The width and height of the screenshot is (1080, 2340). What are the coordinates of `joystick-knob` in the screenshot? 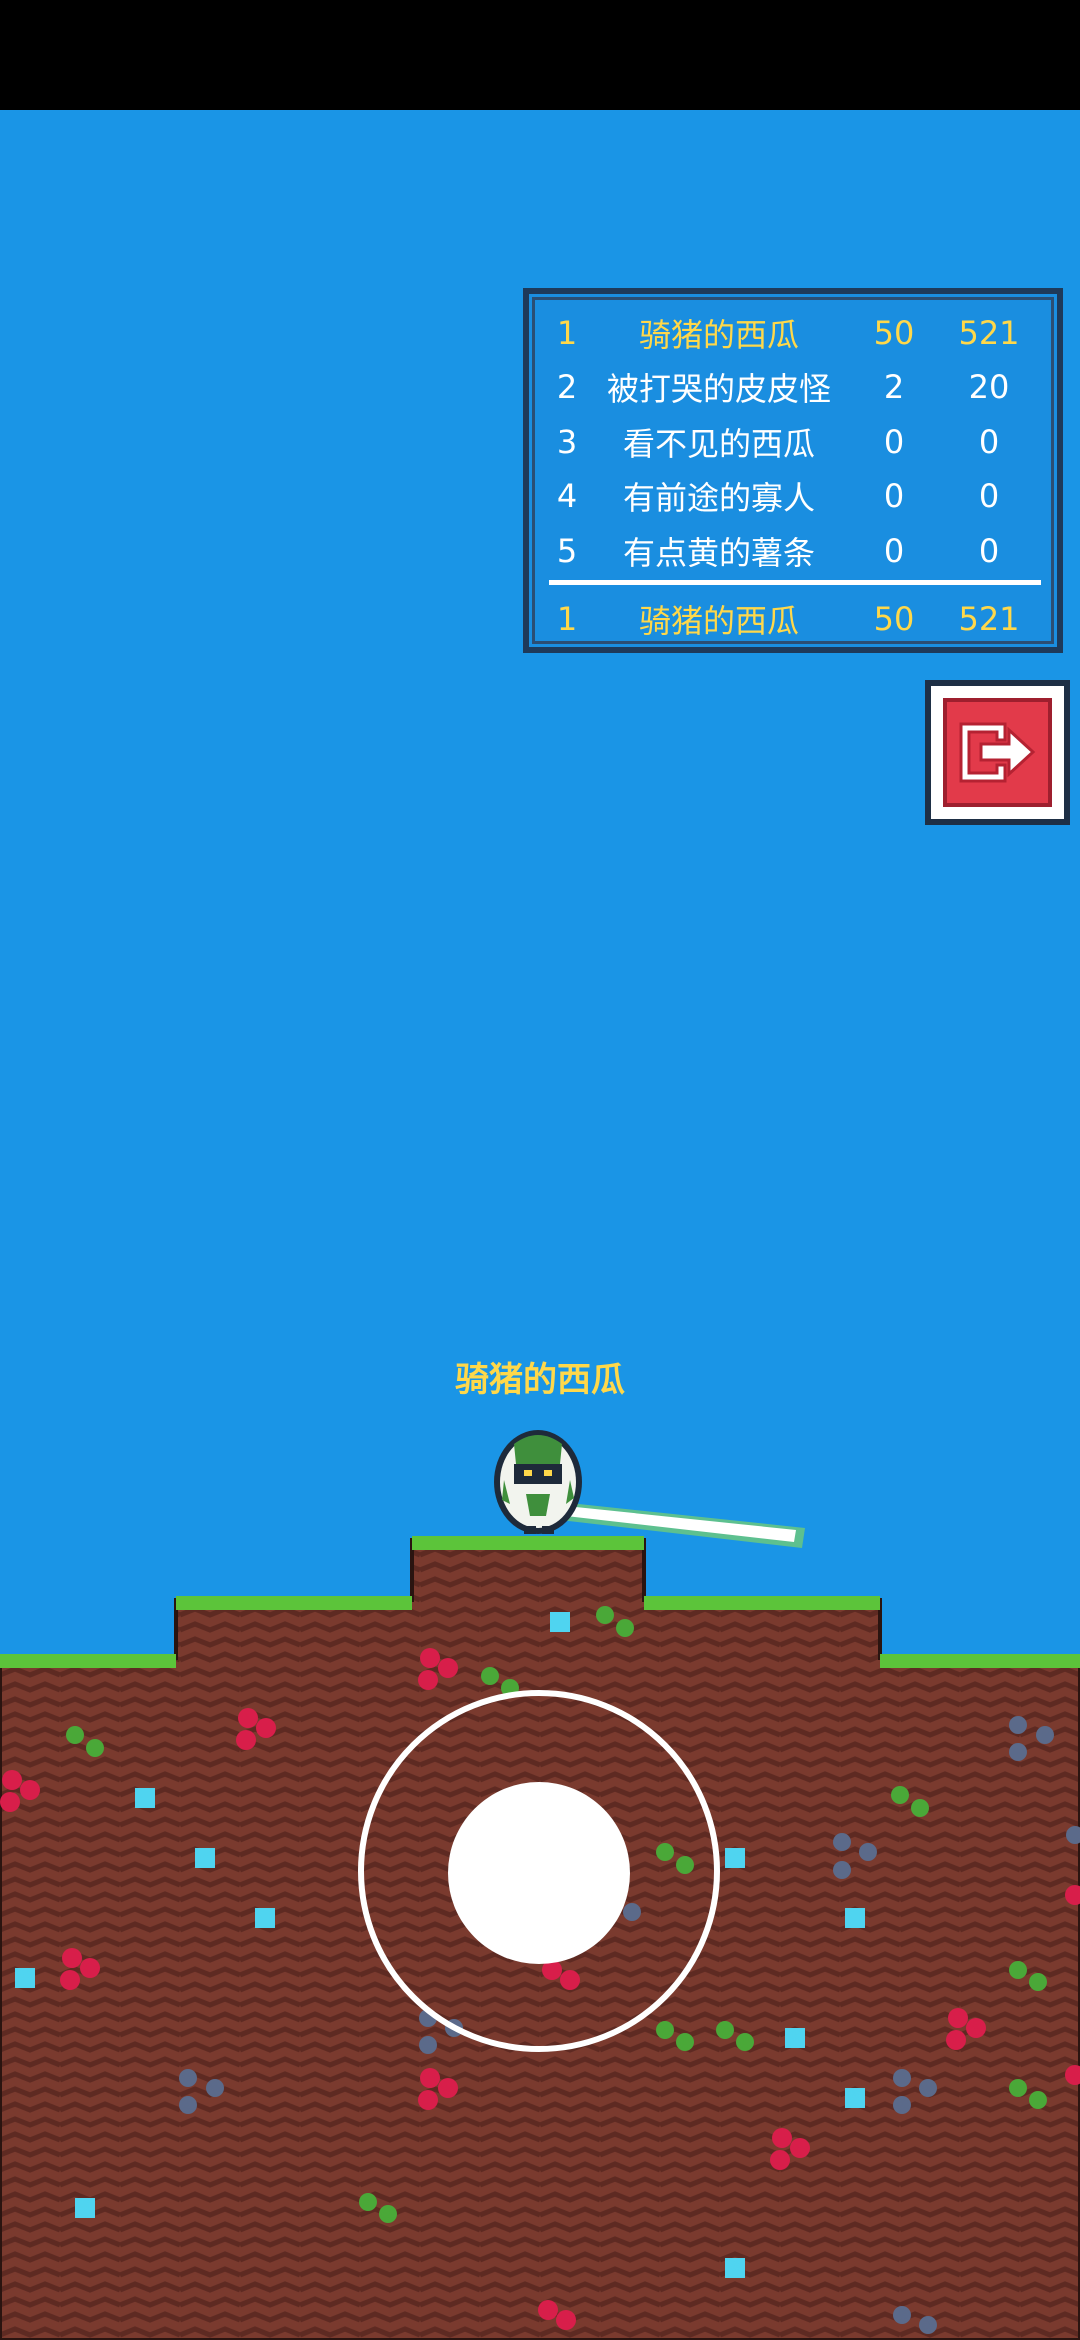 It's located at (539, 1873).